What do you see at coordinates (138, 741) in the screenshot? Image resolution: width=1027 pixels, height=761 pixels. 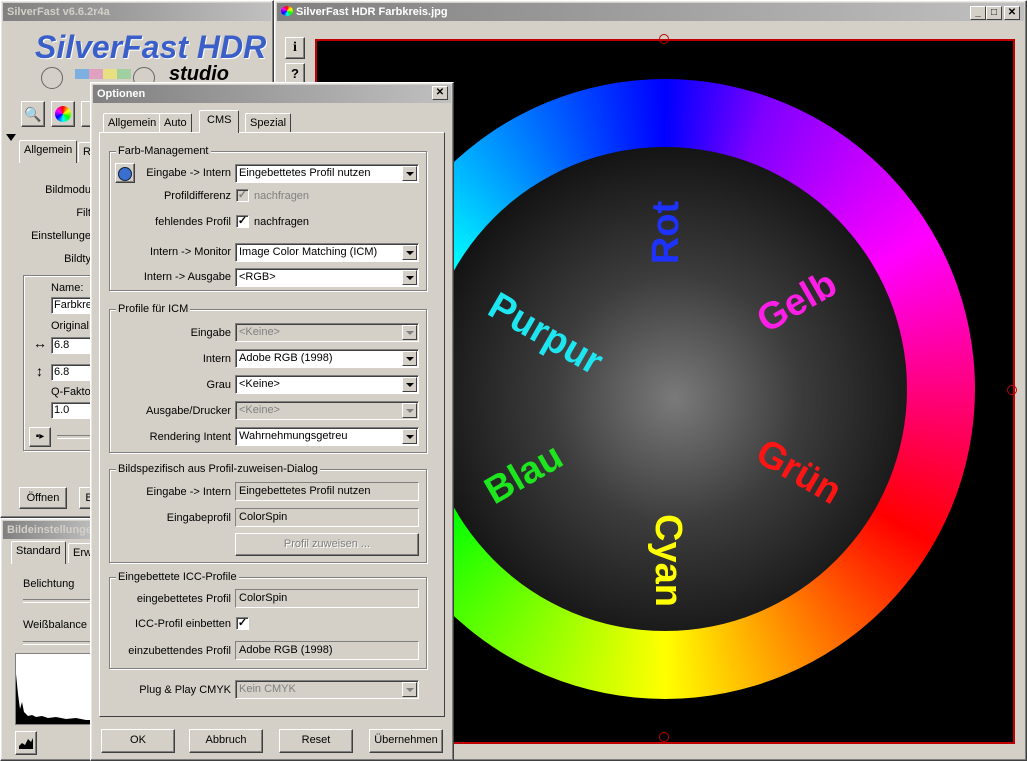 I see `ok-button: OK` at bounding box center [138, 741].